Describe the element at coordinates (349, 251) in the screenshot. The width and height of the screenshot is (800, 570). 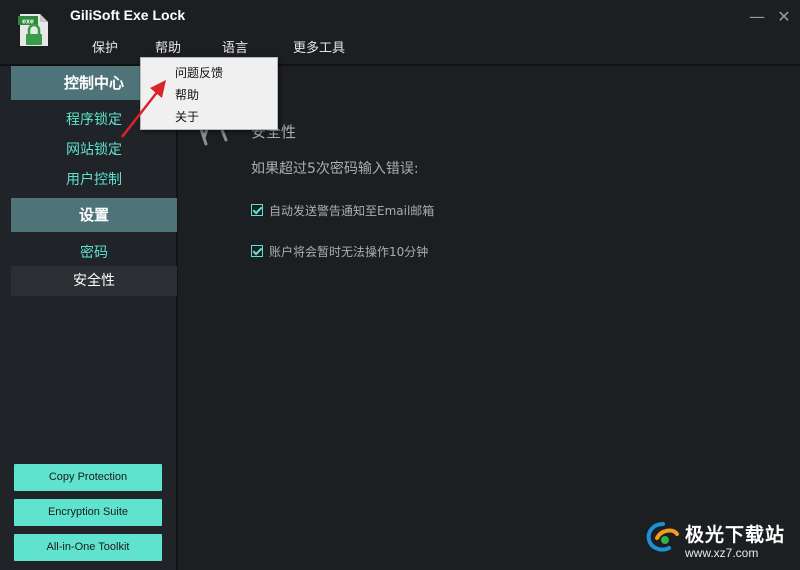
I see `account-lockout-label: 账户将会暂时无法操作10分钟` at that location.